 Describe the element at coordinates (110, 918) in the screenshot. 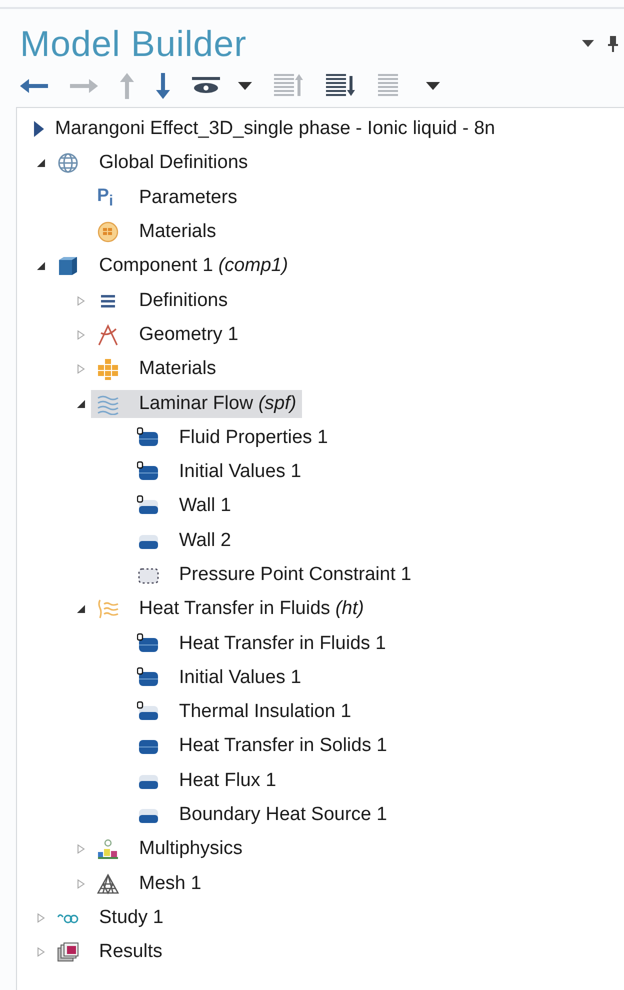

I see `tree-item: Study 1` at that location.